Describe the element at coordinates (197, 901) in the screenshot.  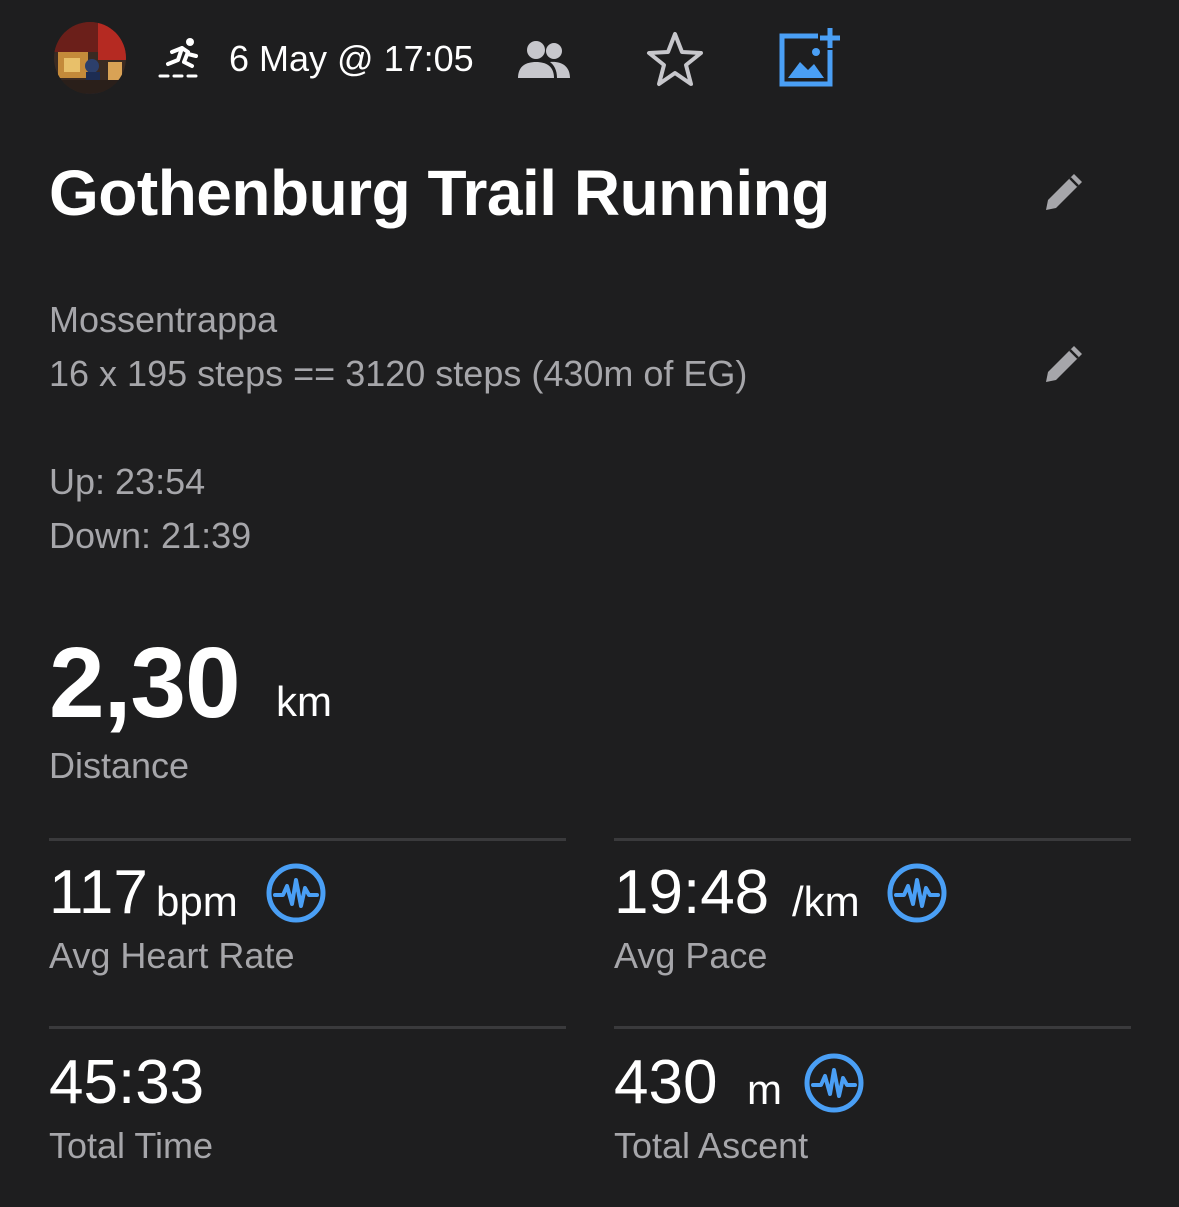
I see `heart-rate-unit: bpm` at that location.